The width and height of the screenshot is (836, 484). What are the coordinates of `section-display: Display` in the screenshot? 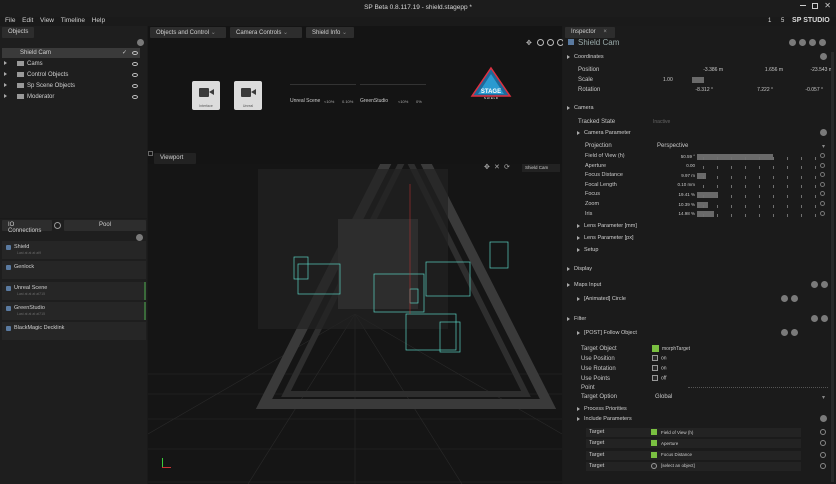 It's located at (579, 269).